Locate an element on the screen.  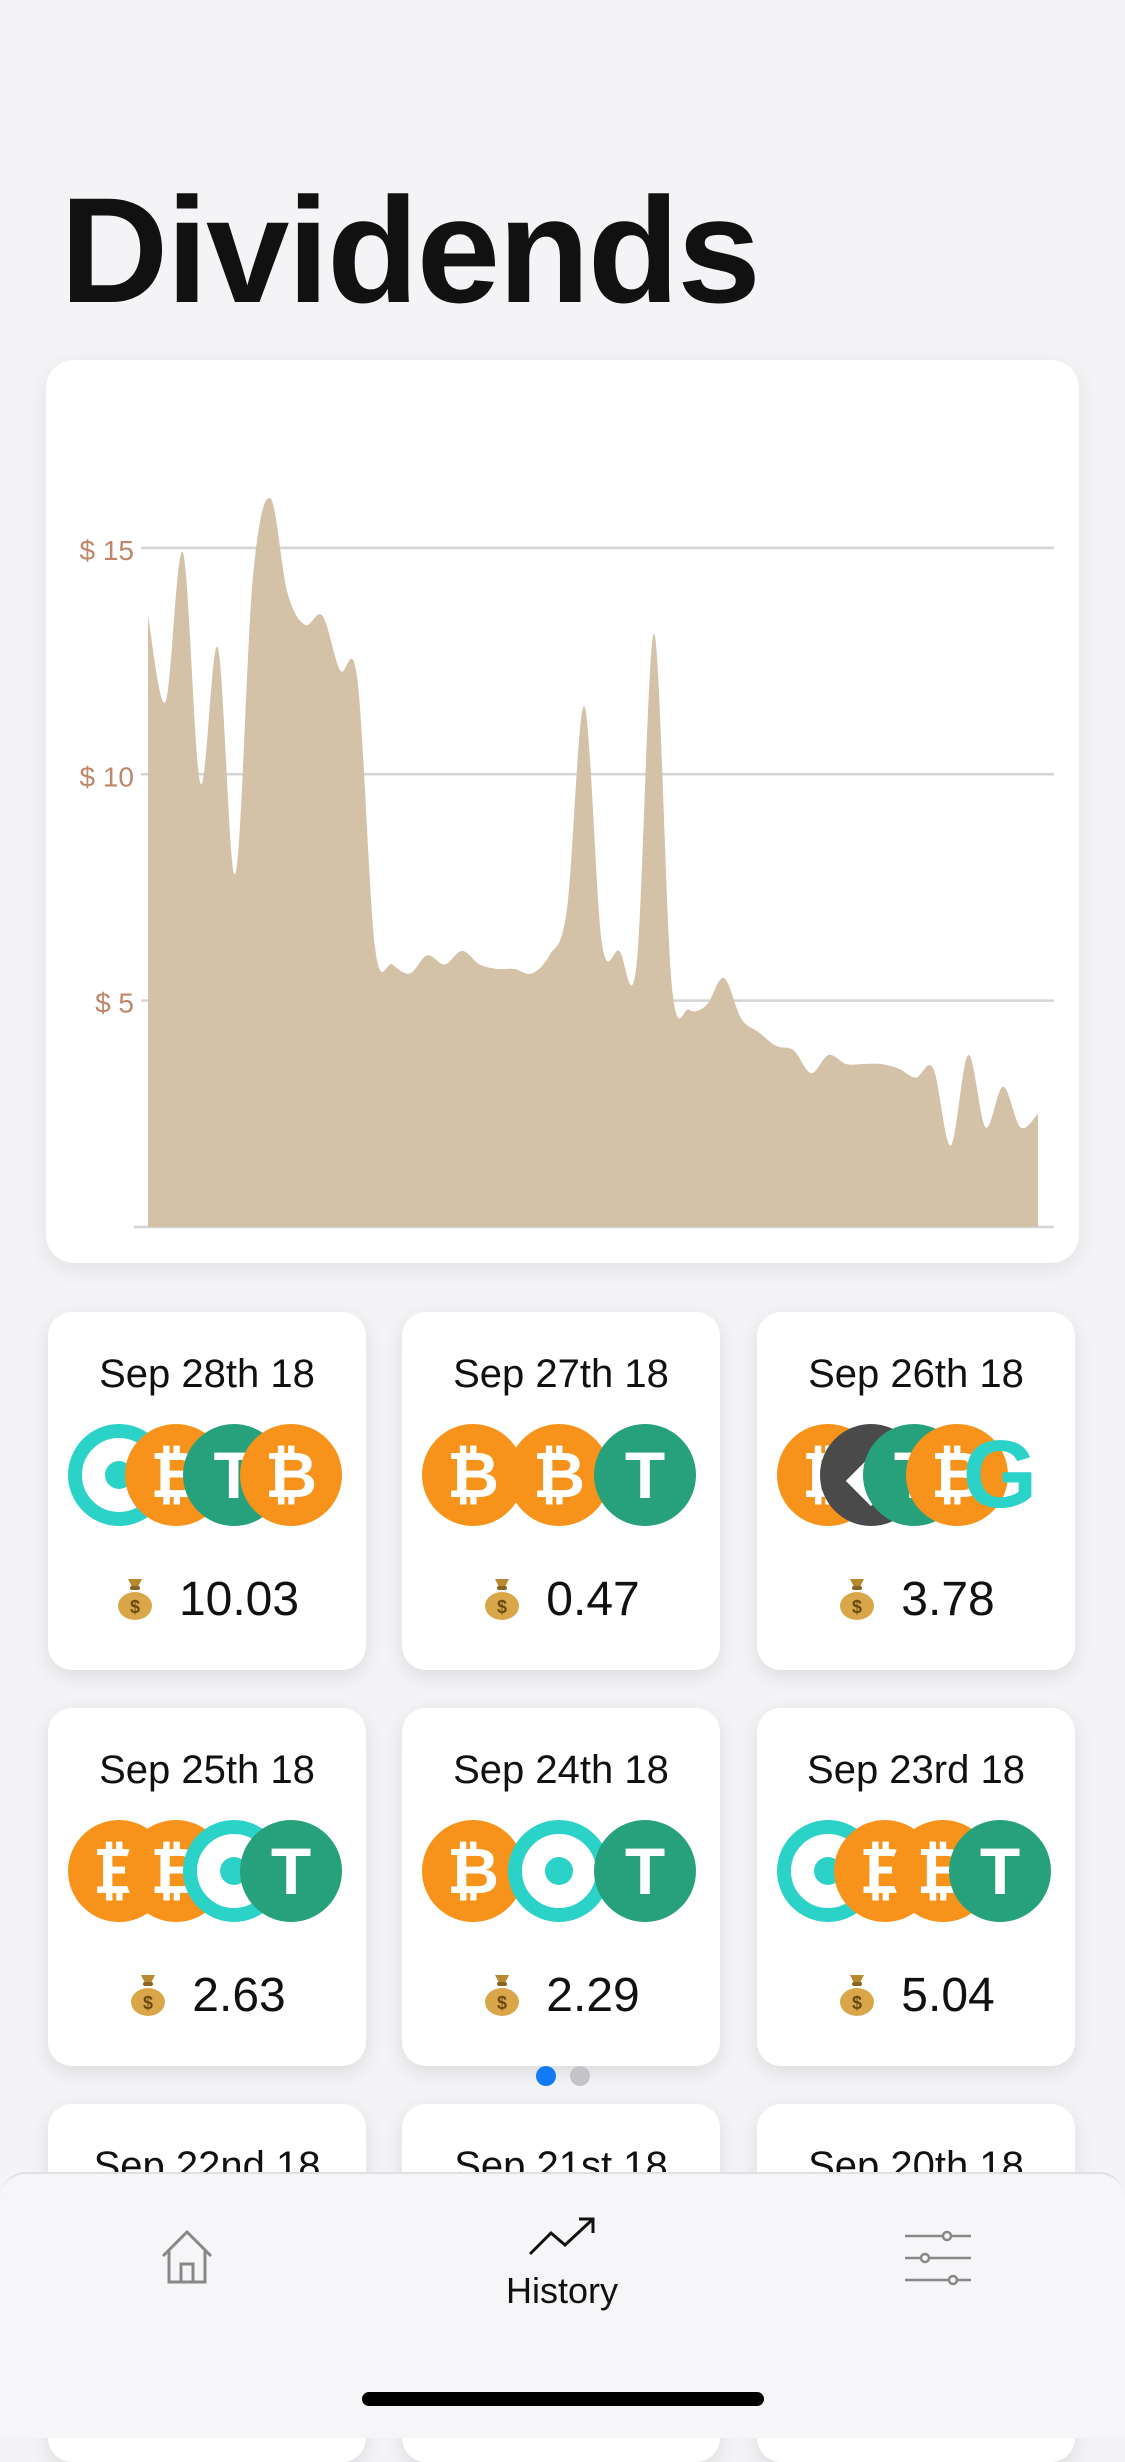
card-date: Sep 27th 18 is located at coordinates (561, 1374).